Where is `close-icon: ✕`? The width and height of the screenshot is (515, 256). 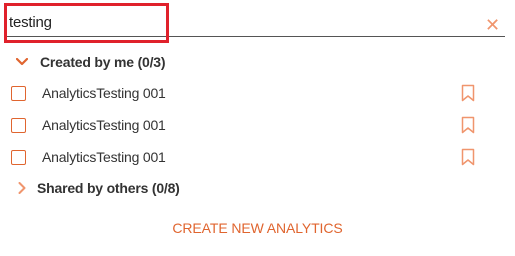 close-icon: ✕ is located at coordinates (492, 25).